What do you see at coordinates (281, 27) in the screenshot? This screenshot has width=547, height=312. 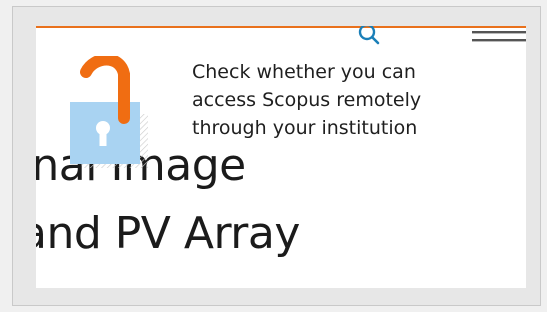 I see `header-accent-line` at bounding box center [281, 27].